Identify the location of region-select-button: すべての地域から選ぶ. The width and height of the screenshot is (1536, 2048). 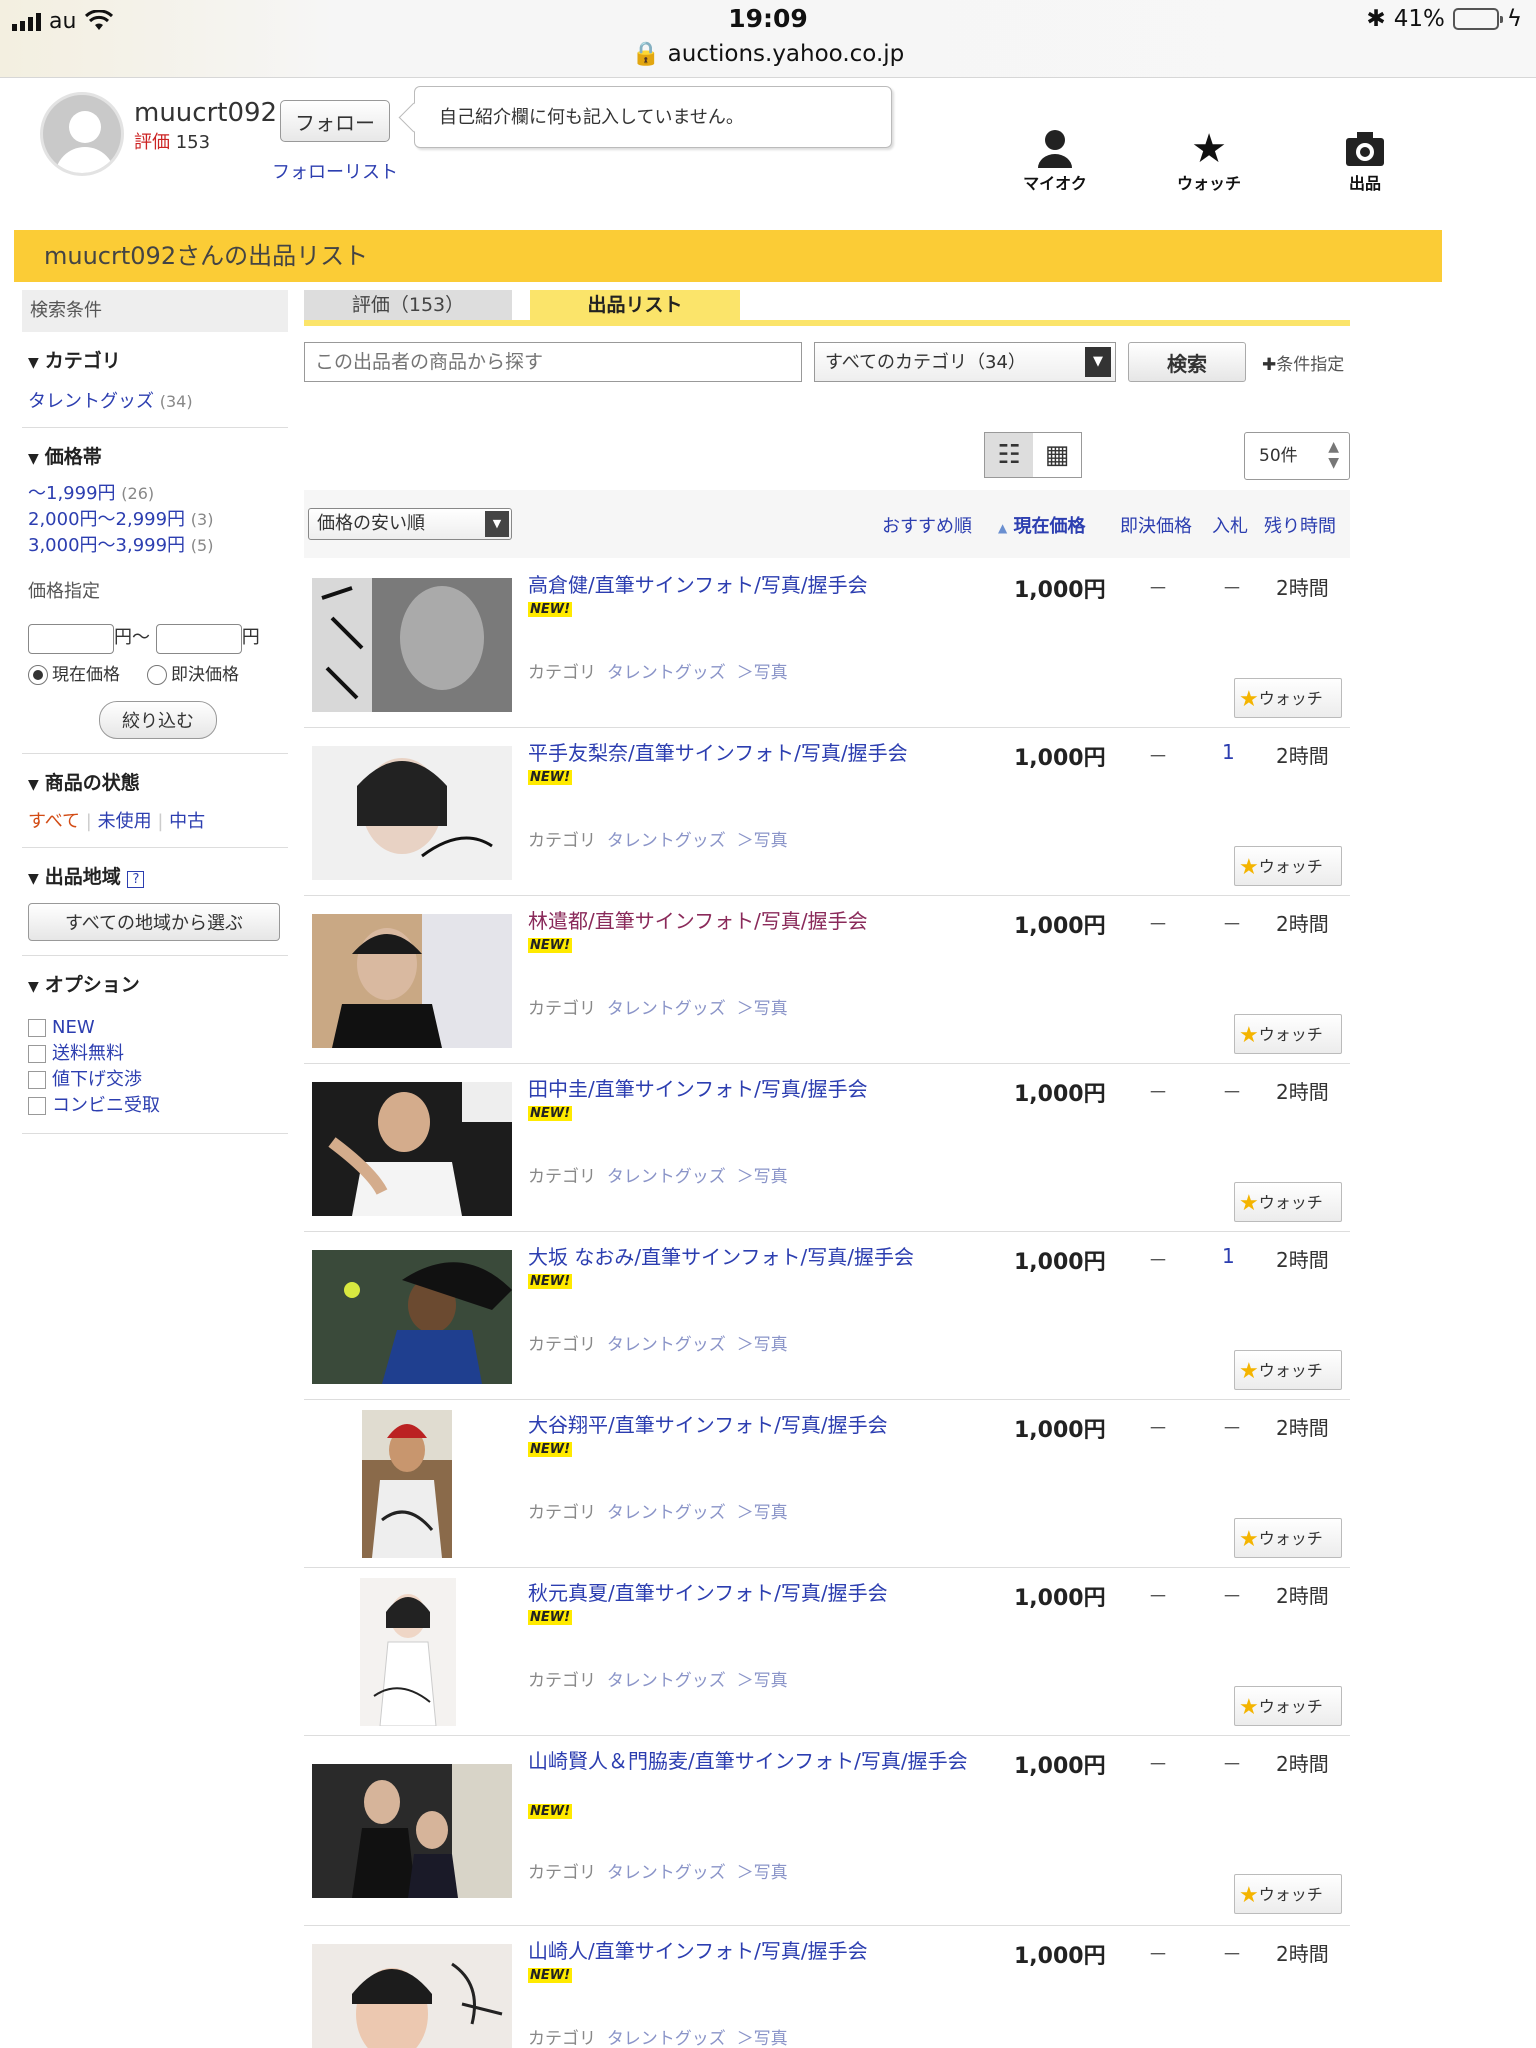
(154, 921).